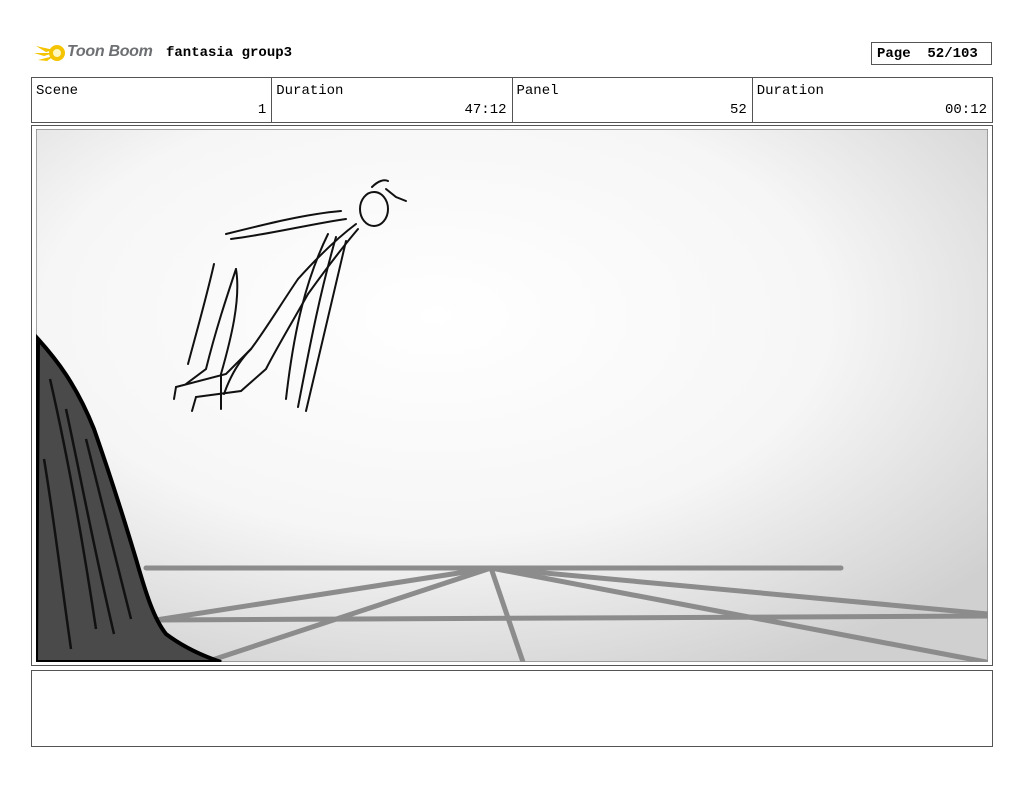 The height and width of the screenshot is (793, 1024). I want to click on scene-duration-value: 47:12, so click(485, 110).